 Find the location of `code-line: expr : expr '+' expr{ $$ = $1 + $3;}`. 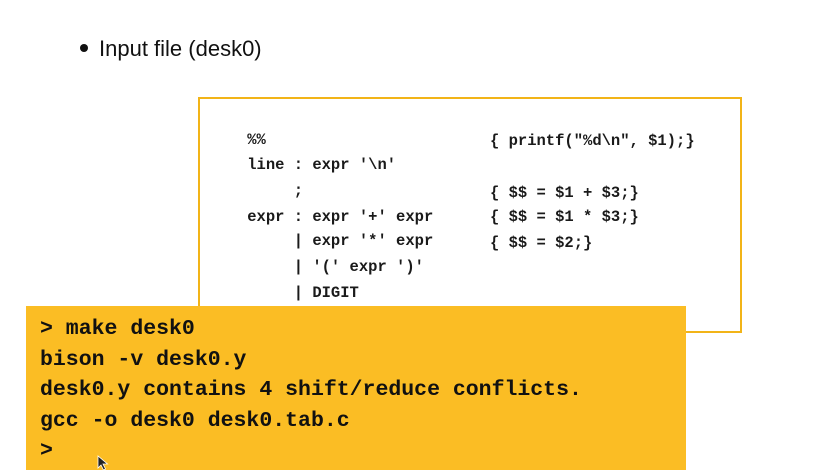

code-line: expr : expr '+' expr{ $$ = $1 + $3;} is located at coordinates (424, 203).